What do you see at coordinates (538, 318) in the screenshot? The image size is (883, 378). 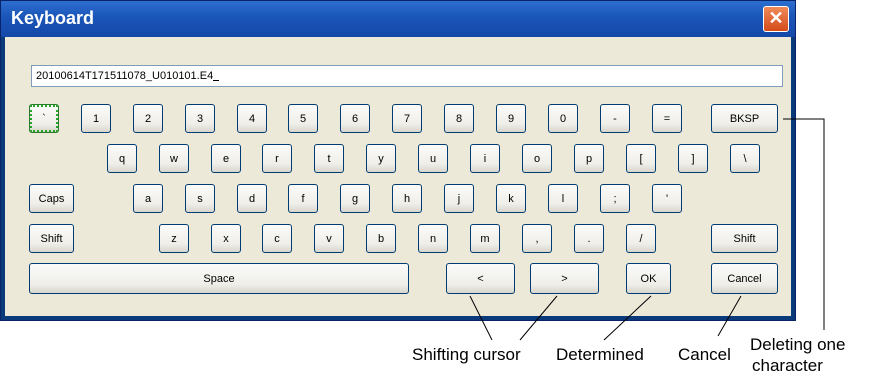 I see `leader-line-right-cursor` at bounding box center [538, 318].